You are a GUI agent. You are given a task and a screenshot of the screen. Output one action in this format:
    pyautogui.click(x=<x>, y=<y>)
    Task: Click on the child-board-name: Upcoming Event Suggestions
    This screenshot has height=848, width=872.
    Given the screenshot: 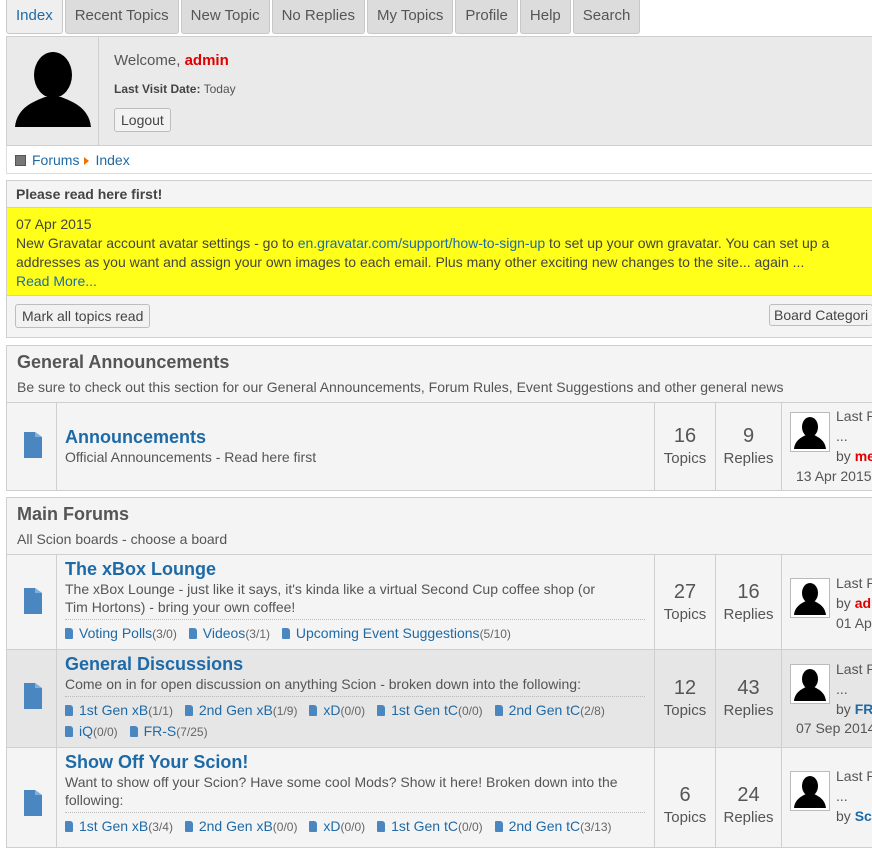 What is the action you would take?
    pyautogui.click(x=388, y=633)
    